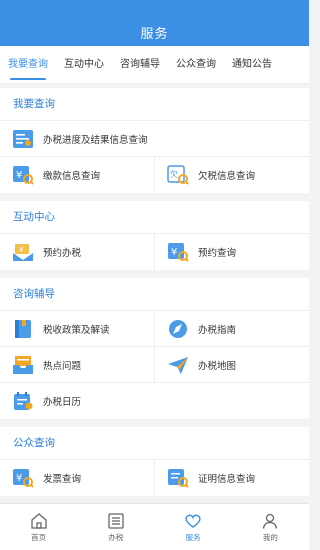  I want to click on category-tabs: 我要查询 互动中心 咨询辅导 公众查询 通知公告, so click(154, 65).